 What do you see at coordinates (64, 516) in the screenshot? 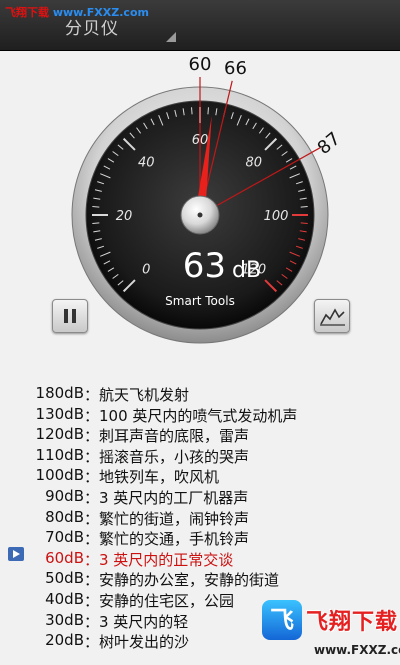
I see `level-db: 80dB` at bounding box center [64, 516].